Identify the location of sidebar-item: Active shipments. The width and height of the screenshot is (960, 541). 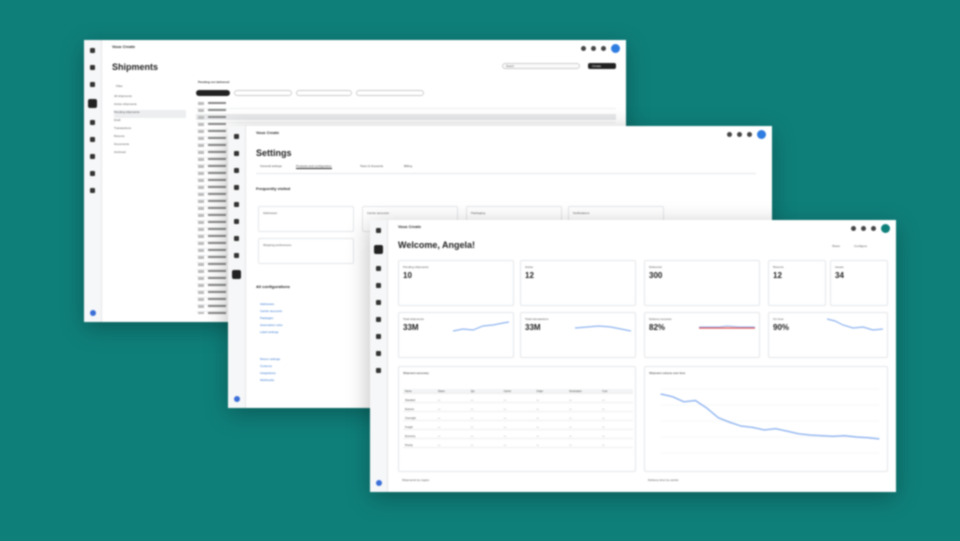
(150, 106).